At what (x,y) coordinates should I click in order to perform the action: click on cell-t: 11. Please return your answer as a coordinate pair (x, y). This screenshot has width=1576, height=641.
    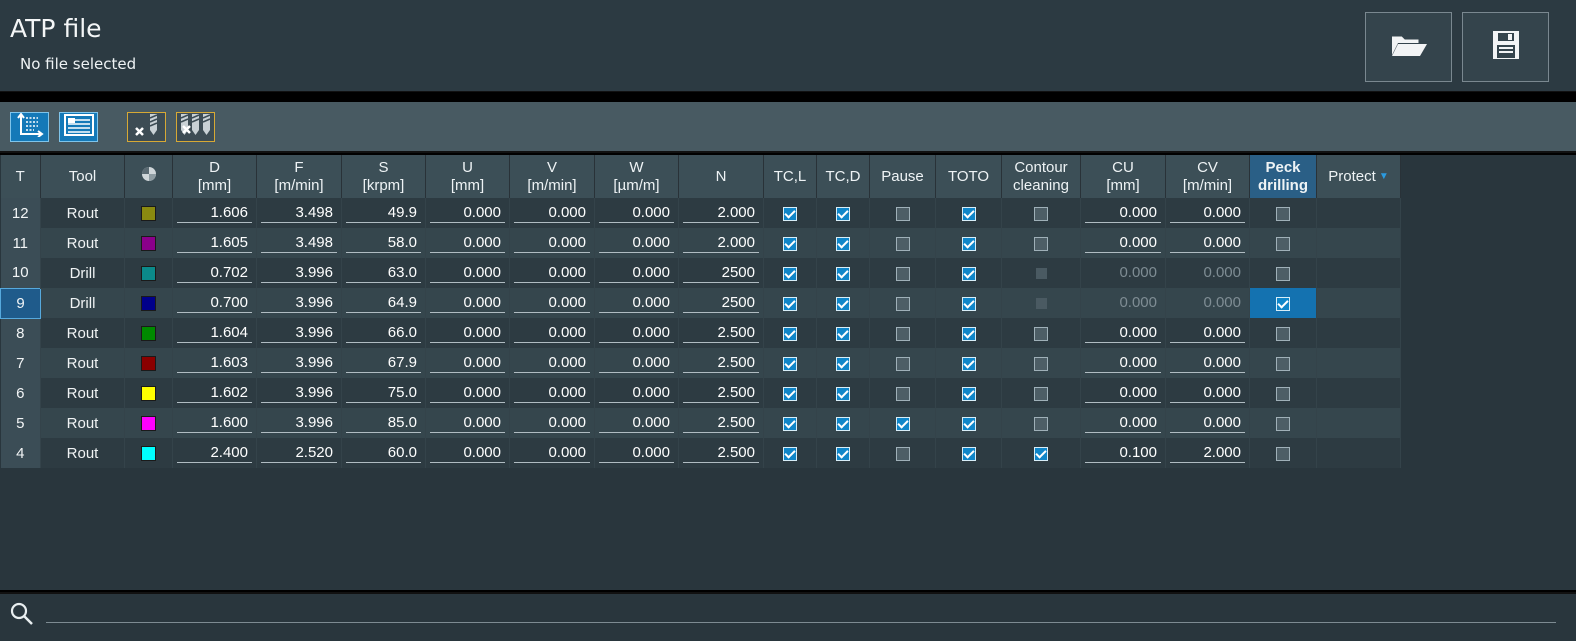
    Looking at the image, I should click on (20, 243).